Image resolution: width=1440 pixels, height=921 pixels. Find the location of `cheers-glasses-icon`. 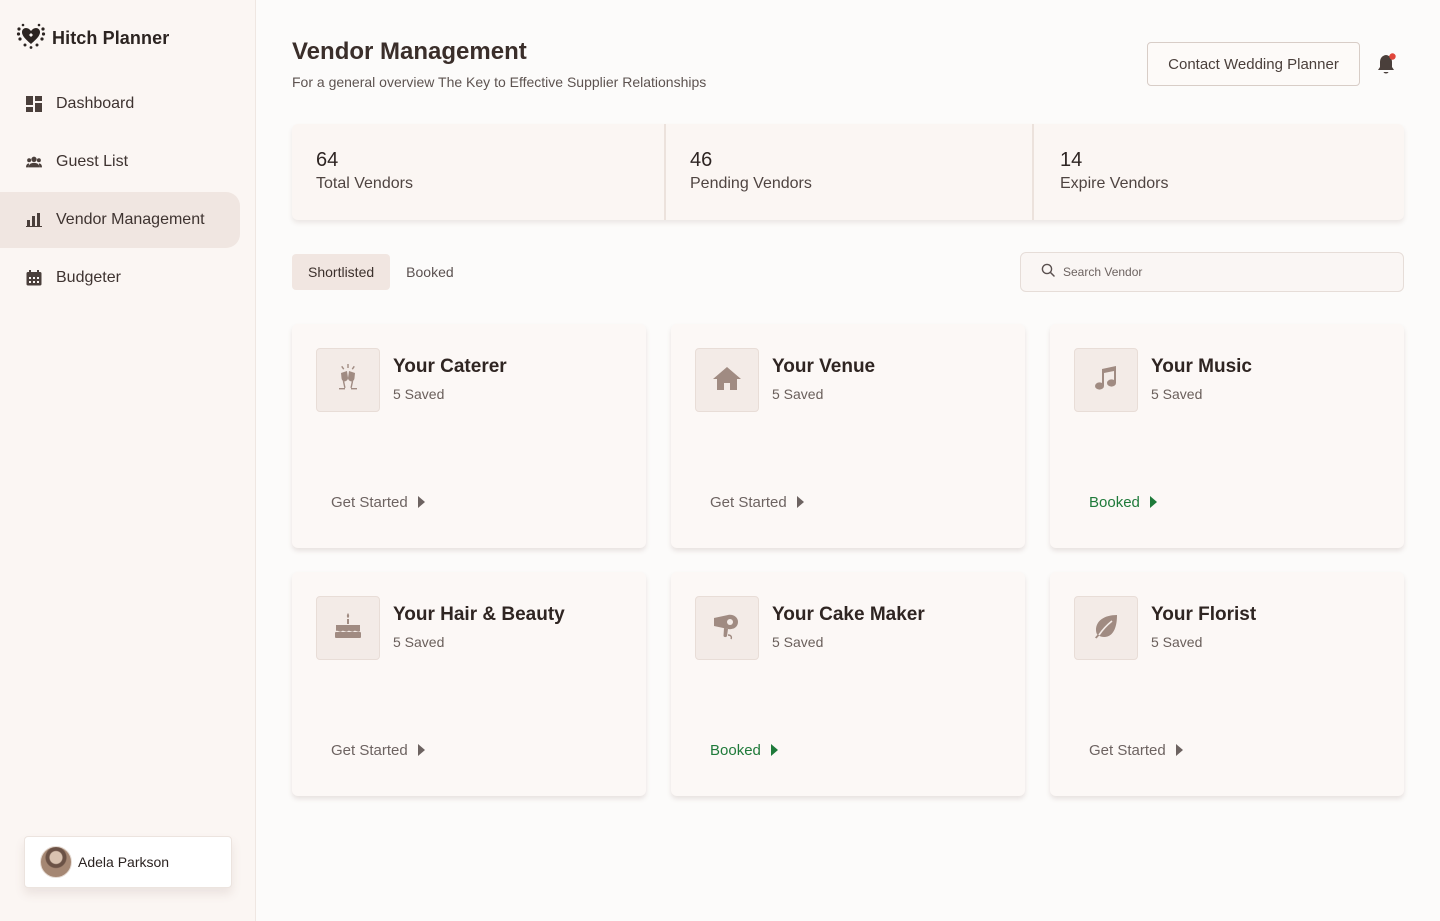

cheers-glasses-icon is located at coordinates (348, 380).